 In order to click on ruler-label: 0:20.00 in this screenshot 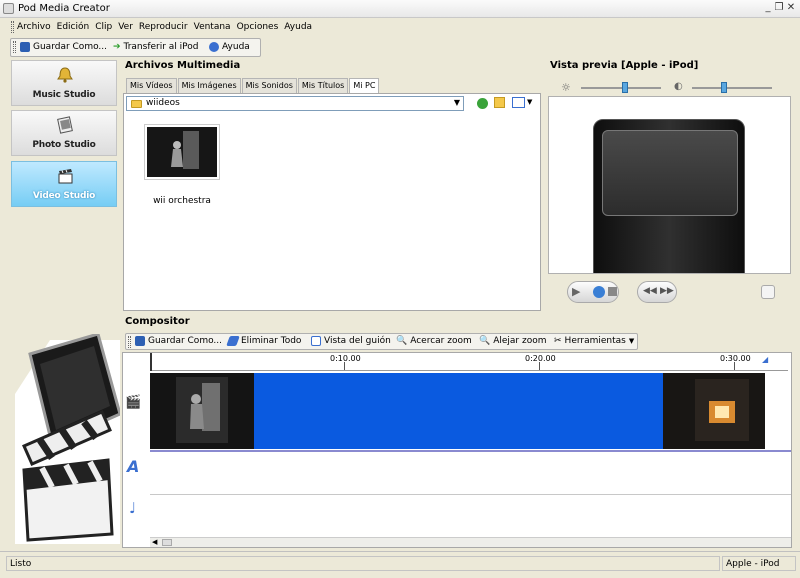, I will do `click(540, 358)`.